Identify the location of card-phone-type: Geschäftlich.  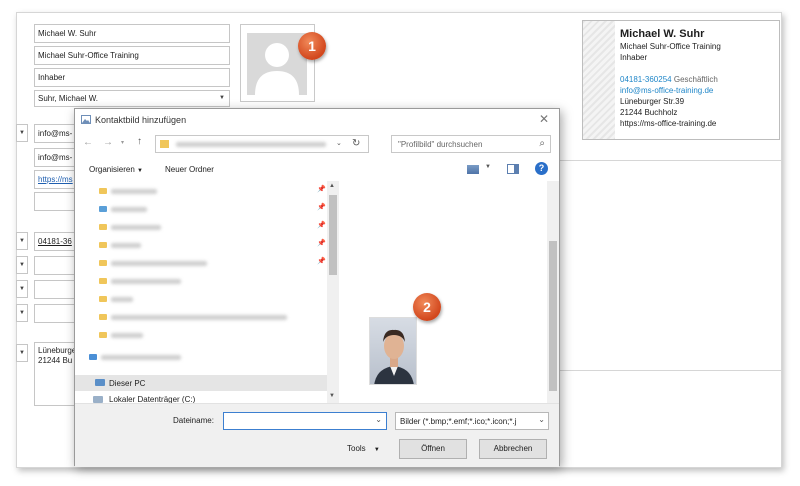
(695, 79).